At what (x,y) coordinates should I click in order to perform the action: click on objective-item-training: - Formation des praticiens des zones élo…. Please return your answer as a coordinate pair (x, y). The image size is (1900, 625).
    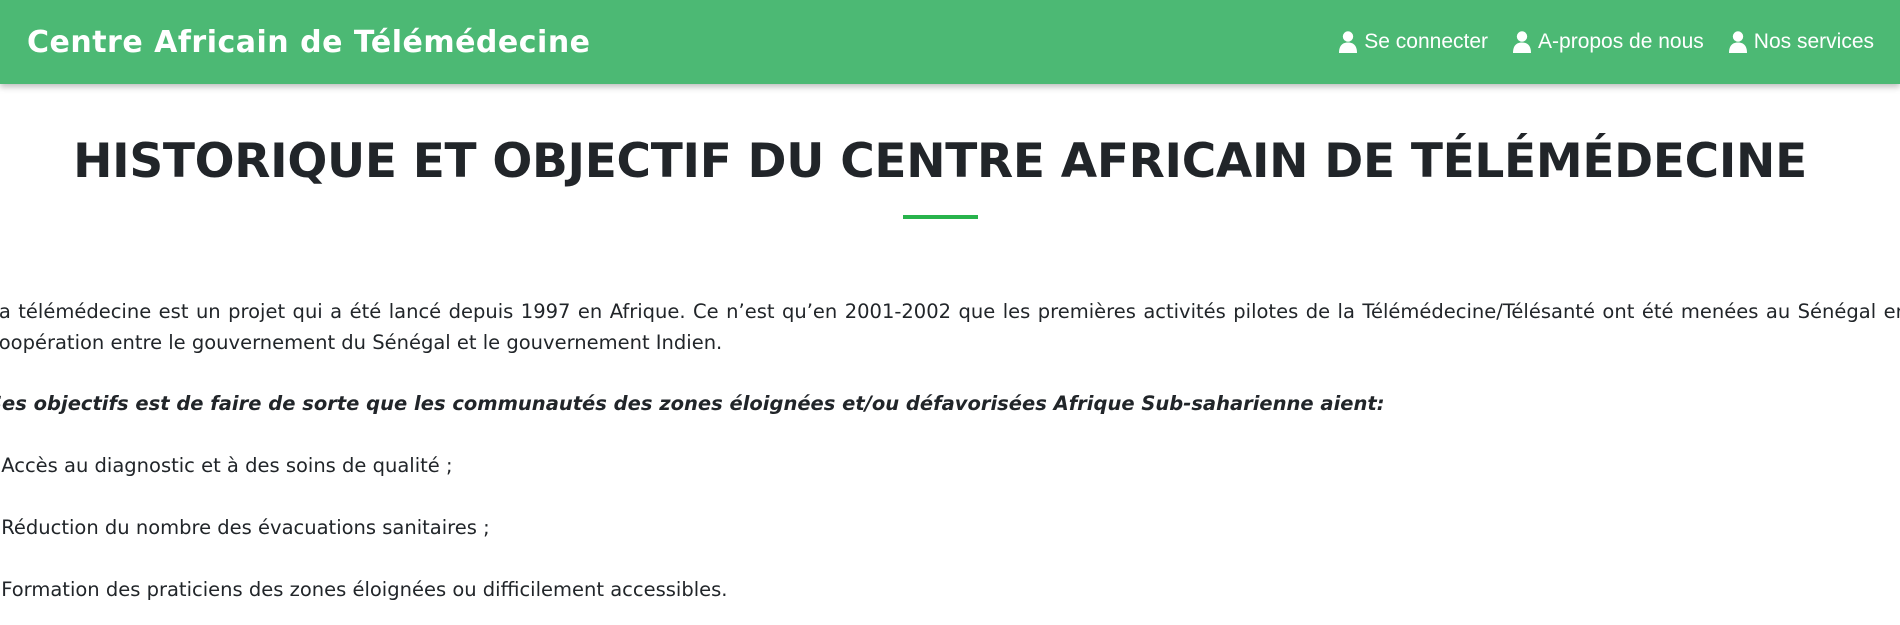
    Looking at the image, I should click on (364, 589).